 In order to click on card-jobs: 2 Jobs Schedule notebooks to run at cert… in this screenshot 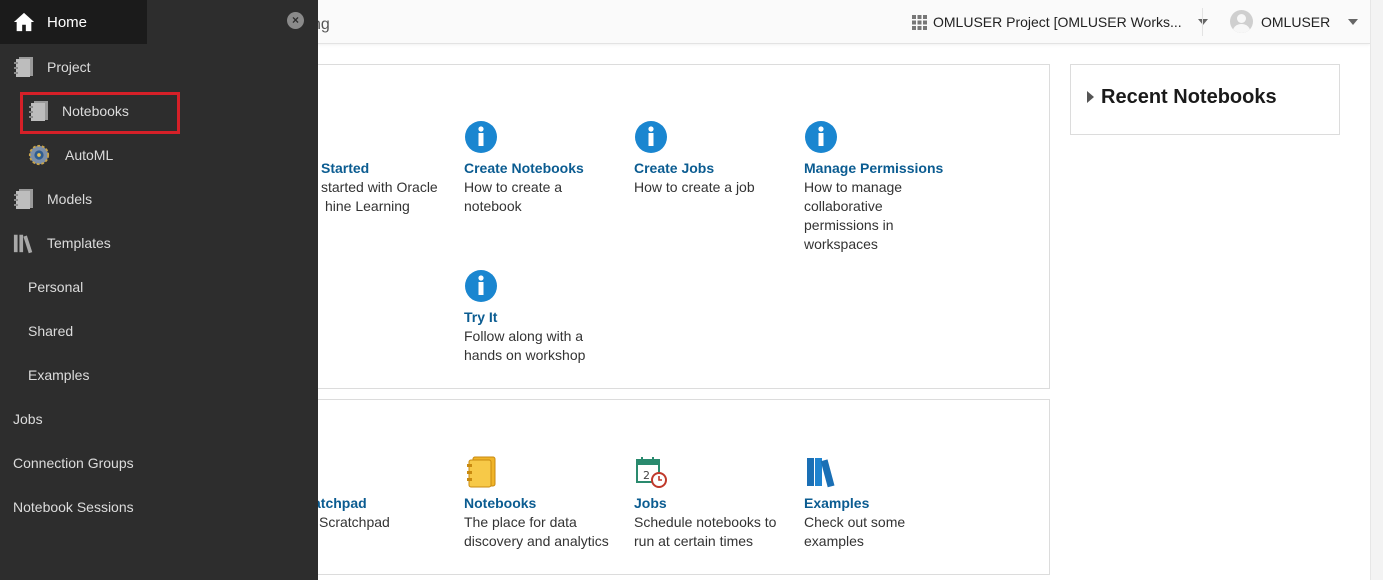, I will do `click(719, 503)`.